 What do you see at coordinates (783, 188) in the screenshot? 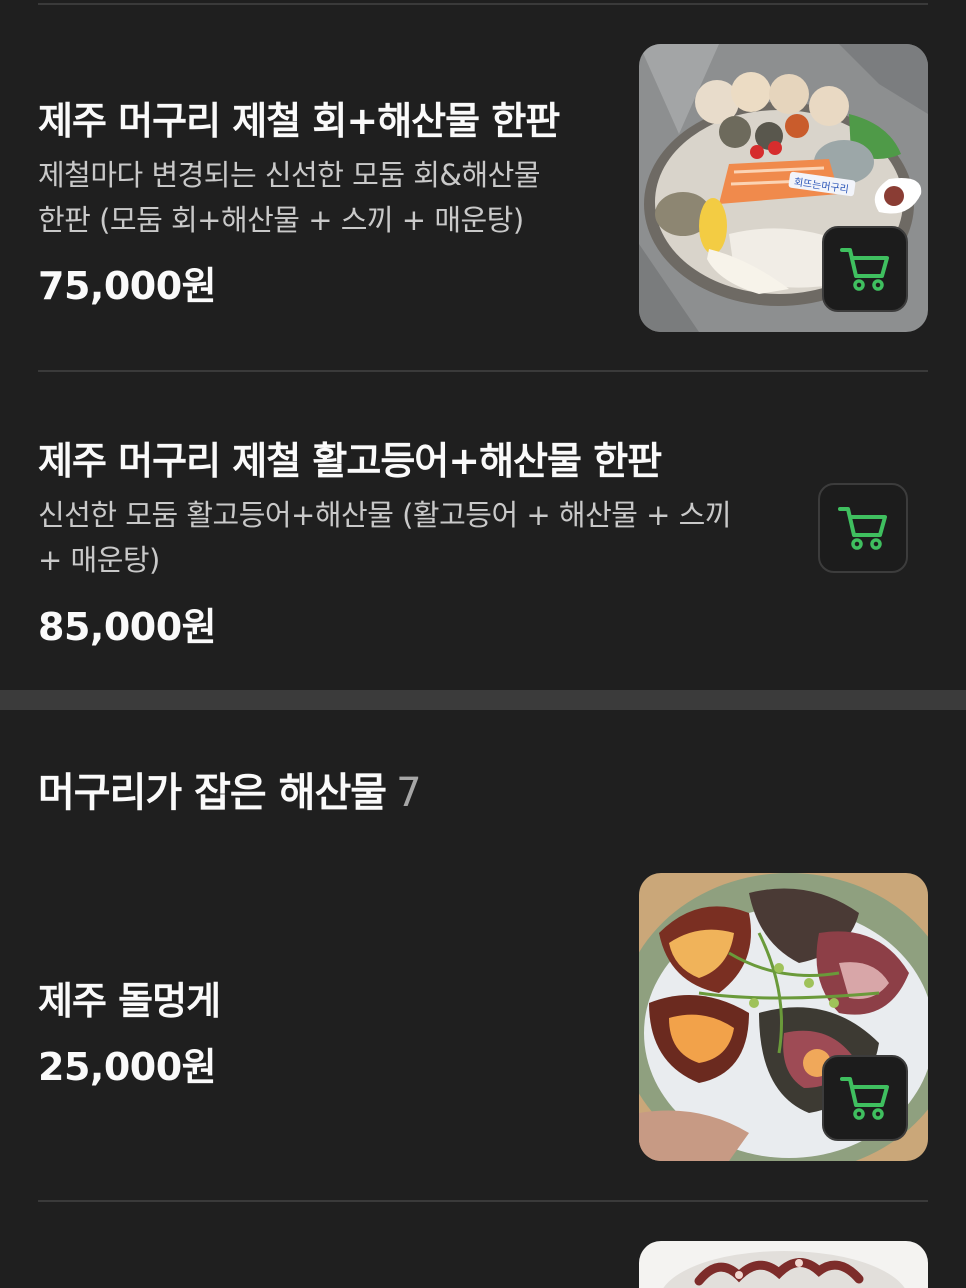
I see `menu-item-image: 회뜨는머구리` at bounding box center [783, 188].